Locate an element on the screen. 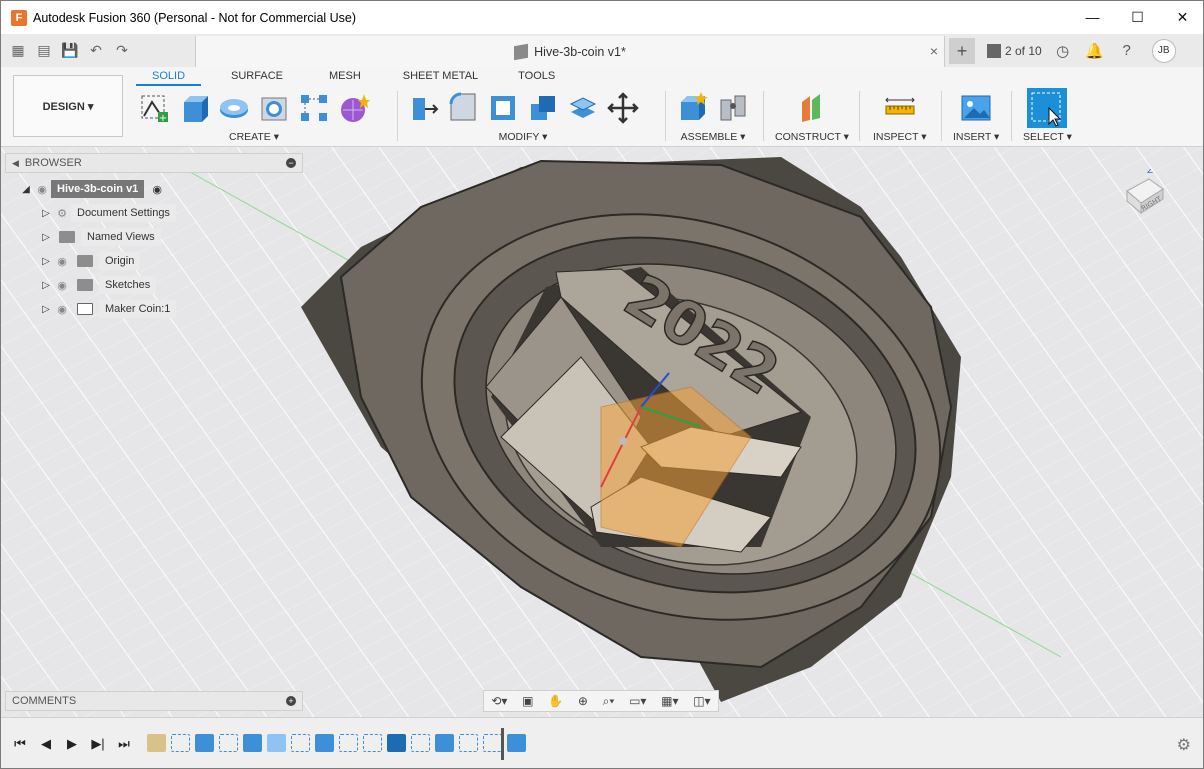  browser-collapse-icon: ◀ is located at coordinates (15, 163).